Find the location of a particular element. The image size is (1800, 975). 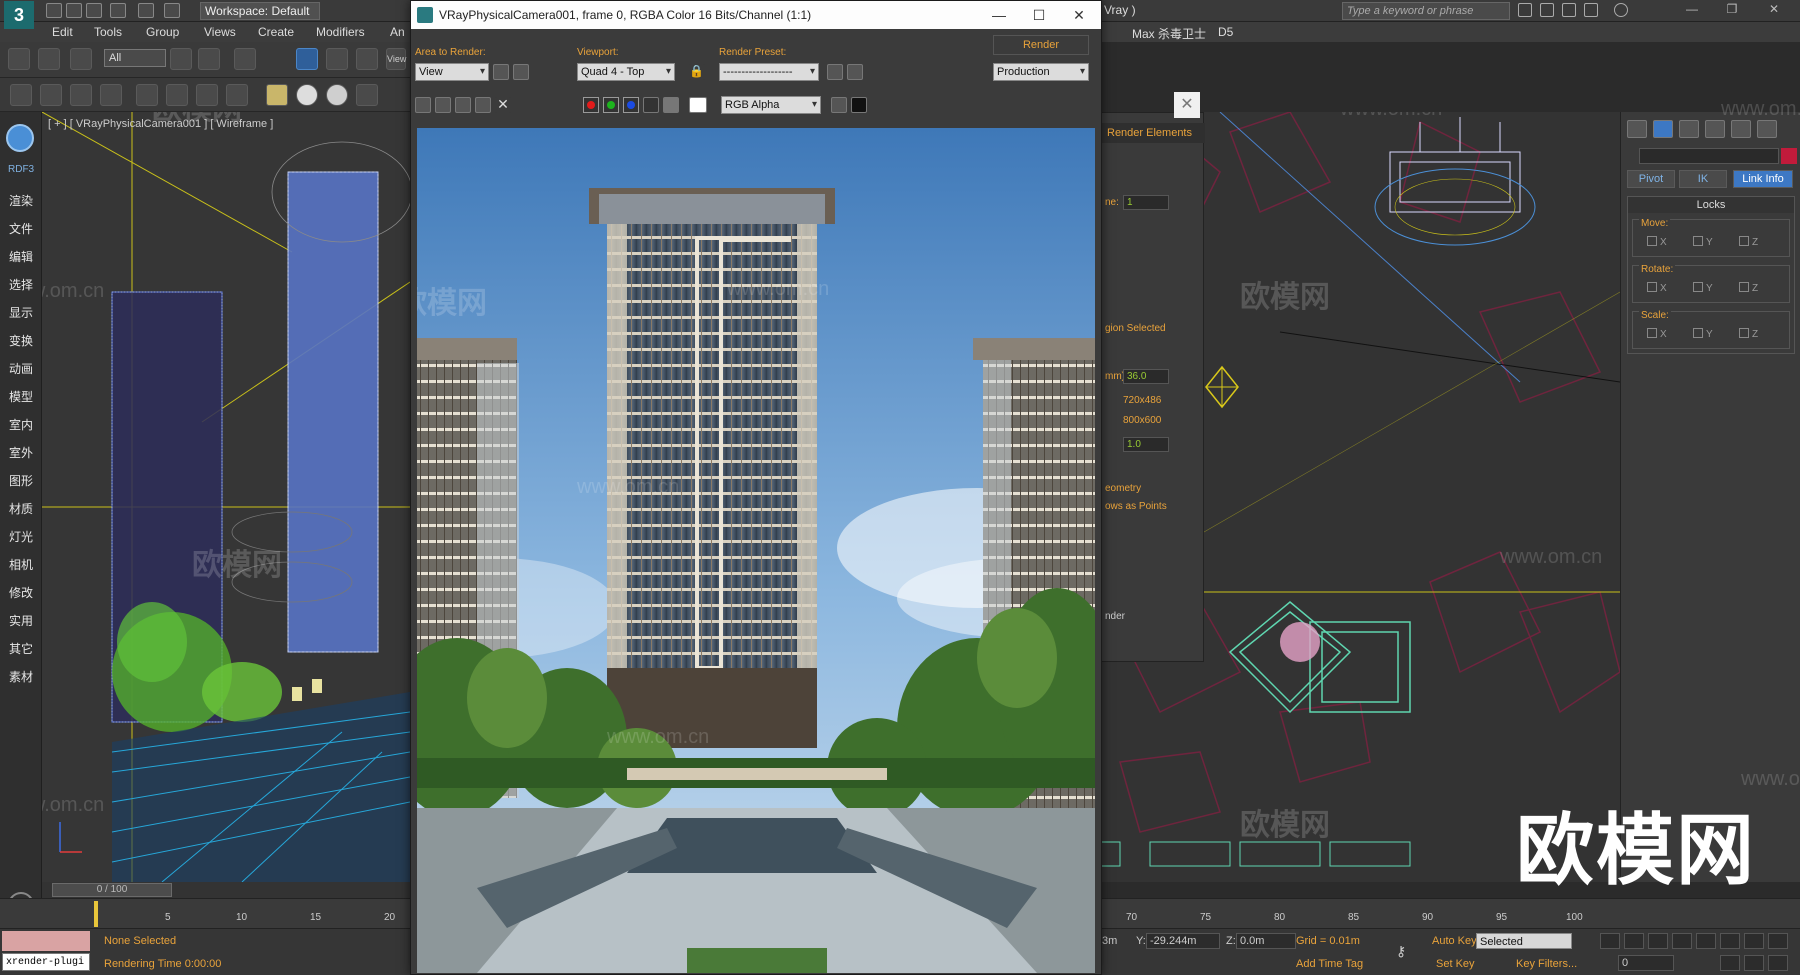

undo-icon is located at coordinates (118, 10).